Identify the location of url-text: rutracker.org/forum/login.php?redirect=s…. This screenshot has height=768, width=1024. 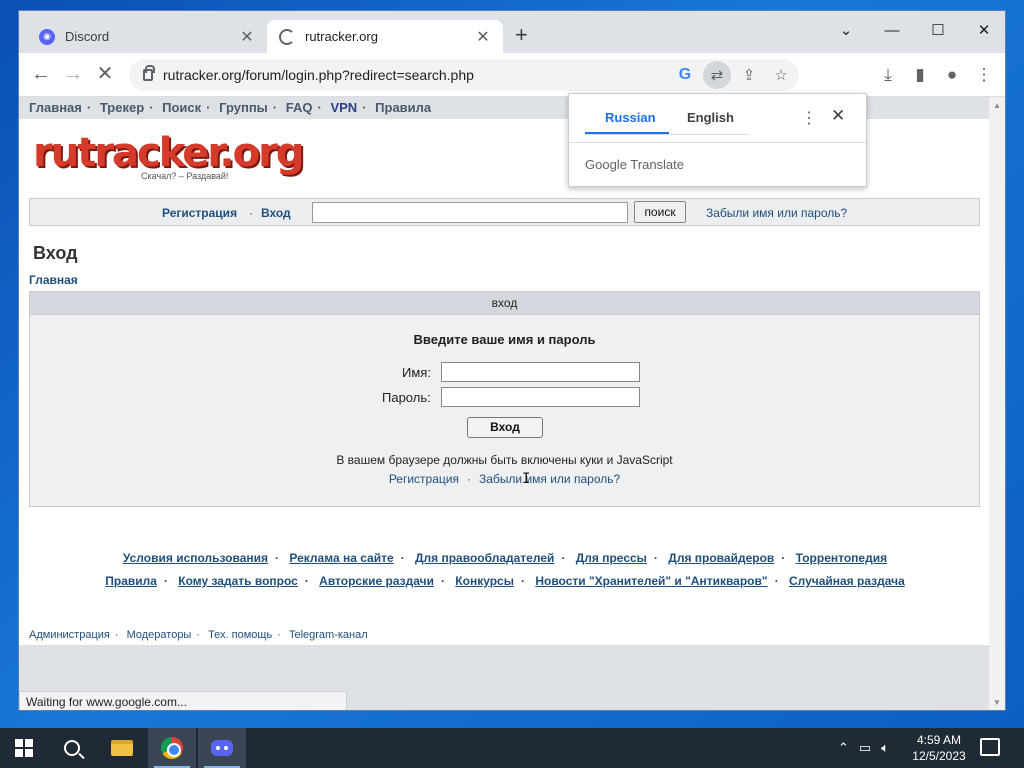
(417, 75).